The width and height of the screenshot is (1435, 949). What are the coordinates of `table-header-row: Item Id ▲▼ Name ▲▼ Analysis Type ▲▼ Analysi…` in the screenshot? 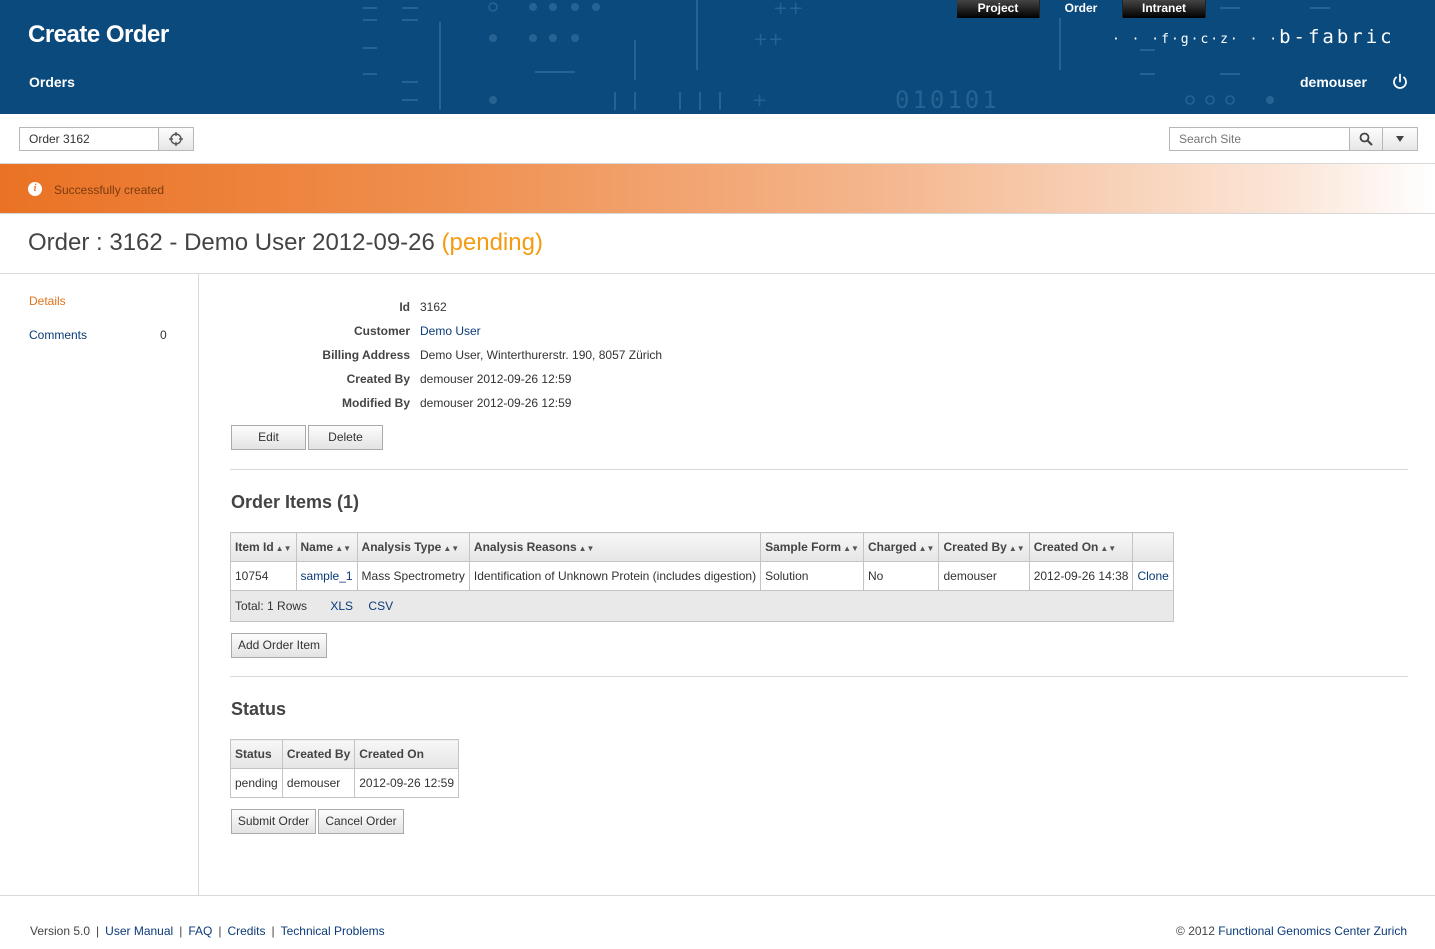 It's located at (702, 547).